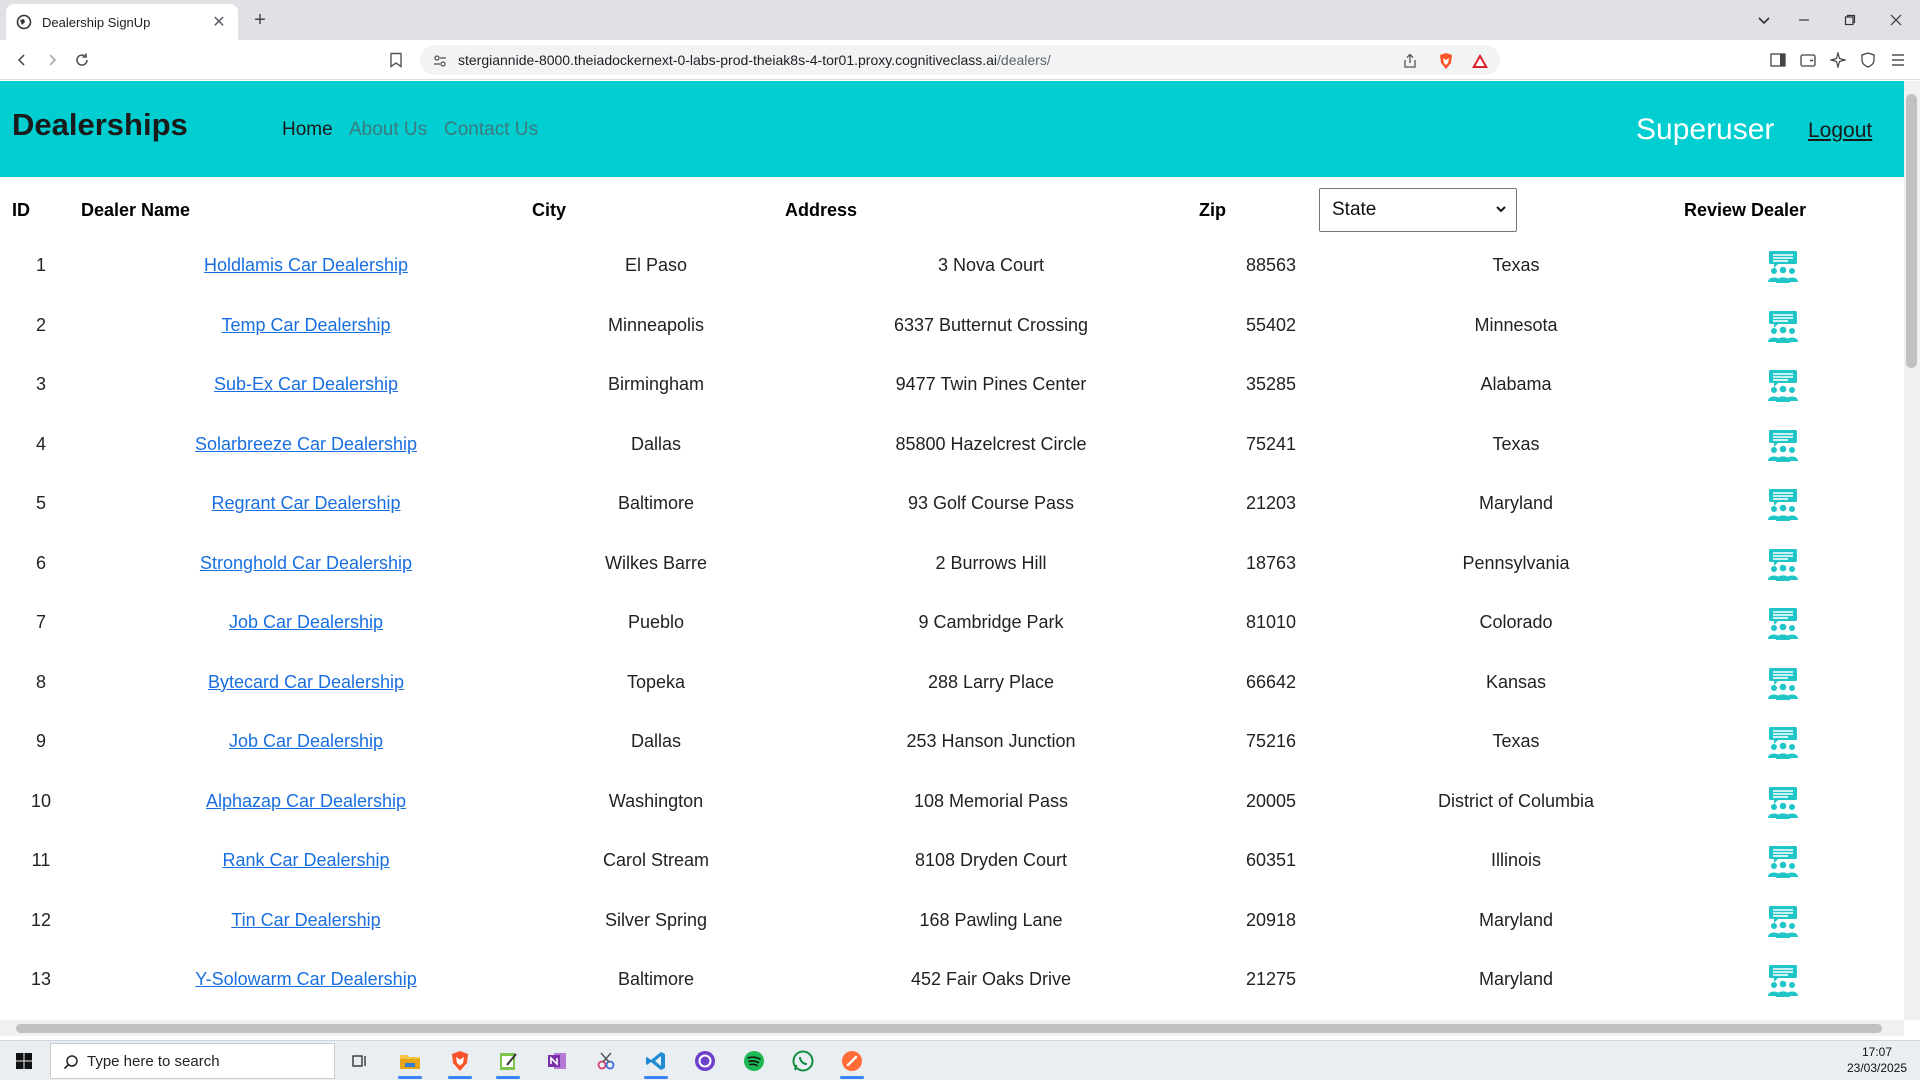 Image resolution: width=1920 pixels, height=1080 pixels. I want to click on brand-title: Dealerships, so click(100, 125).